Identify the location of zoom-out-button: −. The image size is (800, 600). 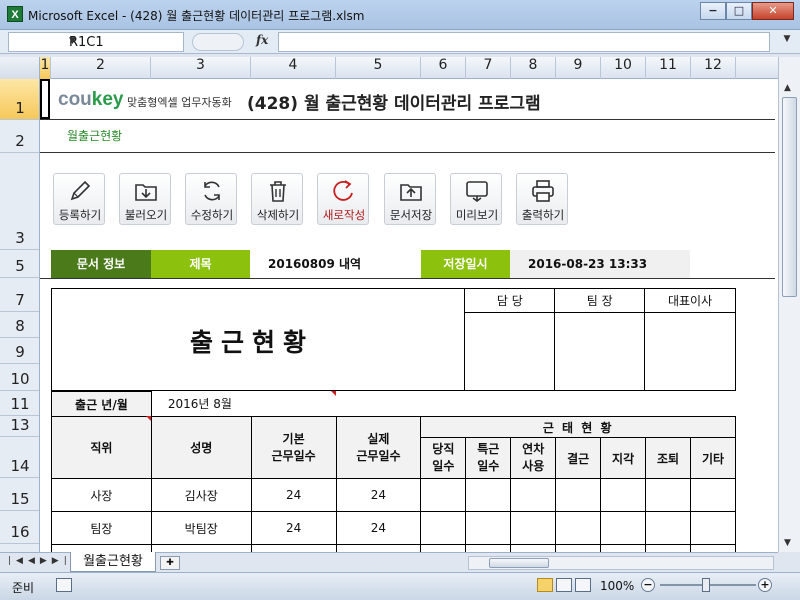
(648, 585).